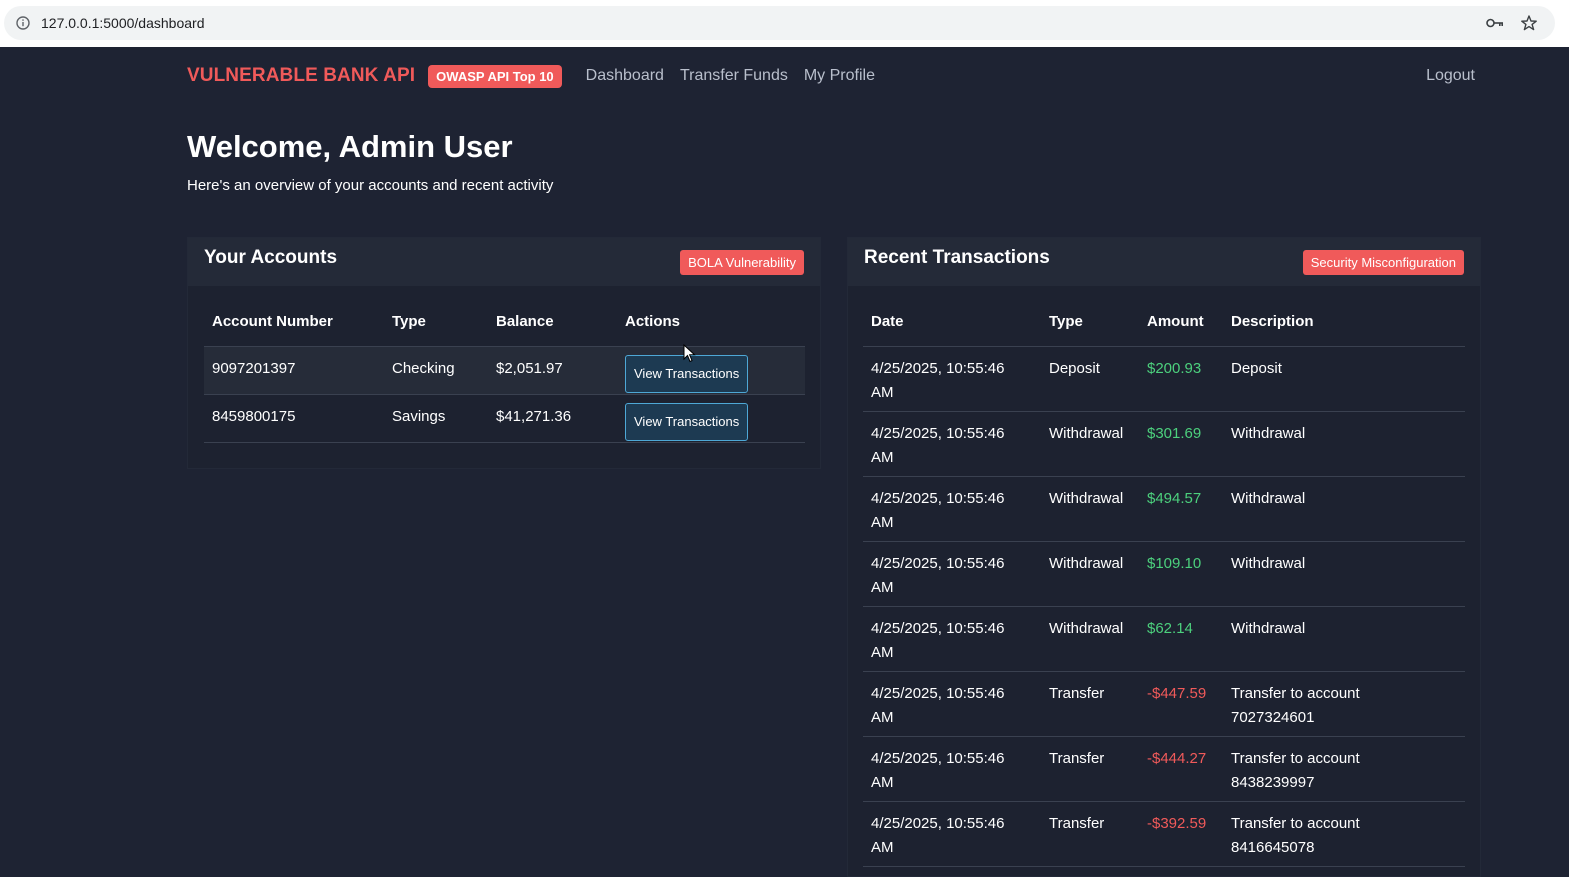 This screenshot has width=1569, height=877. Describe the element at coordinates (1529, 23) in the screenshot. I see `bookmark-star-icon` at that location.